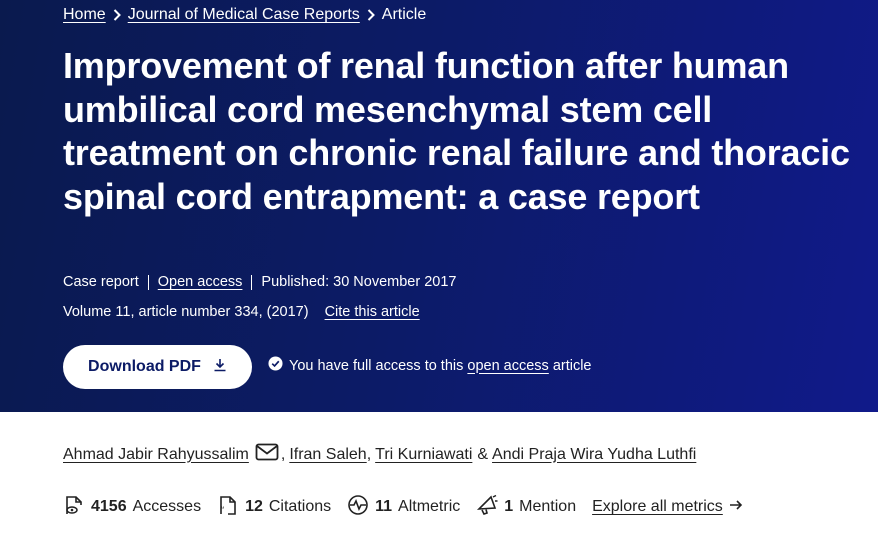  I want to click on citations-label: Citations, so click(300, 506).